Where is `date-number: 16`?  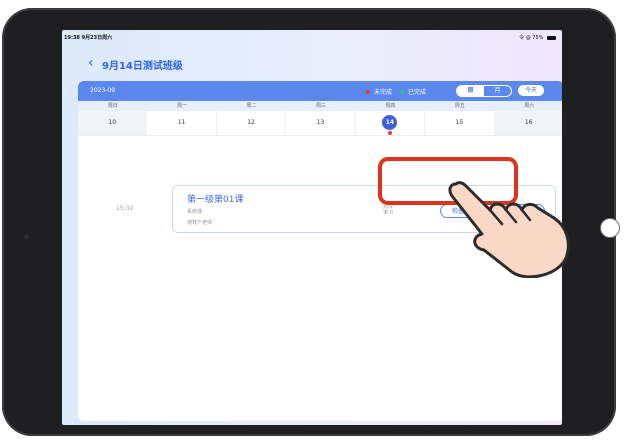
date-number: 16 is located at coordinates (528, 122).